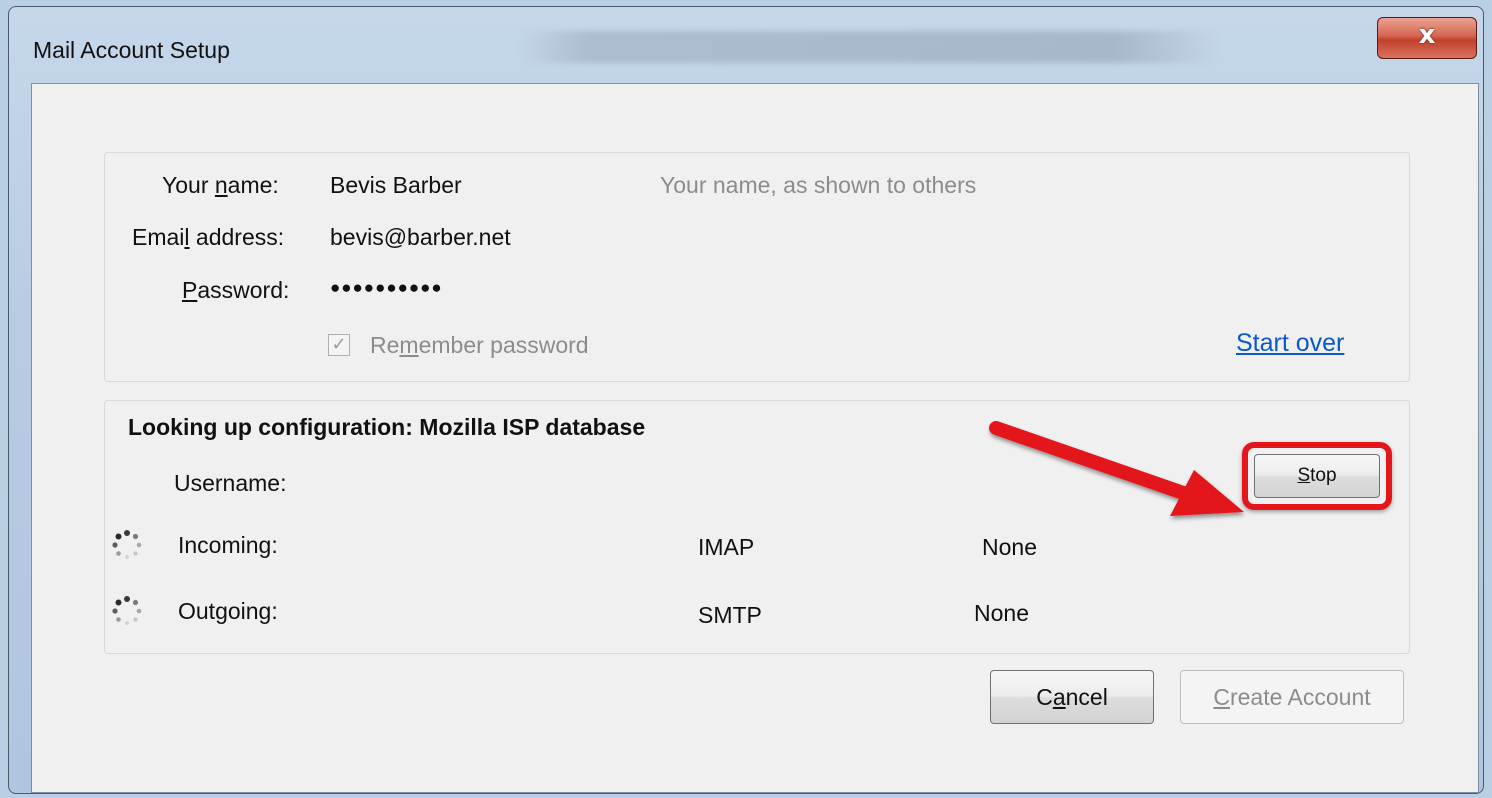 The width and height of the screenshot is (1492, 798). I want to click on incoming-security: None, so click(1009, 547).